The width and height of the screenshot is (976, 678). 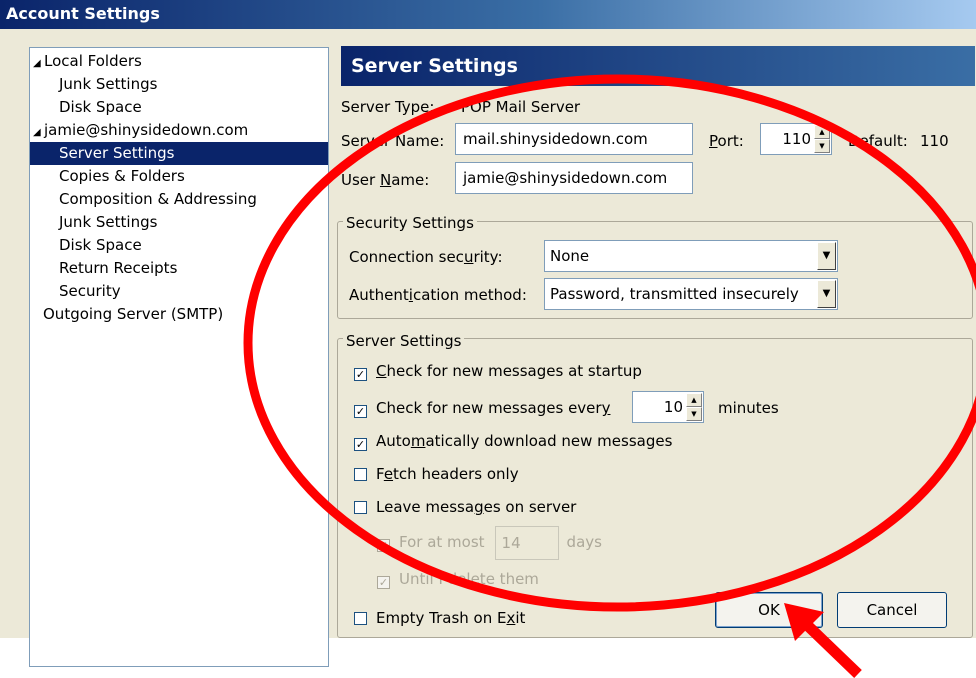 I want to click on user-name-input: jamie@shinysidedown.com, so click(x=574, y=178).